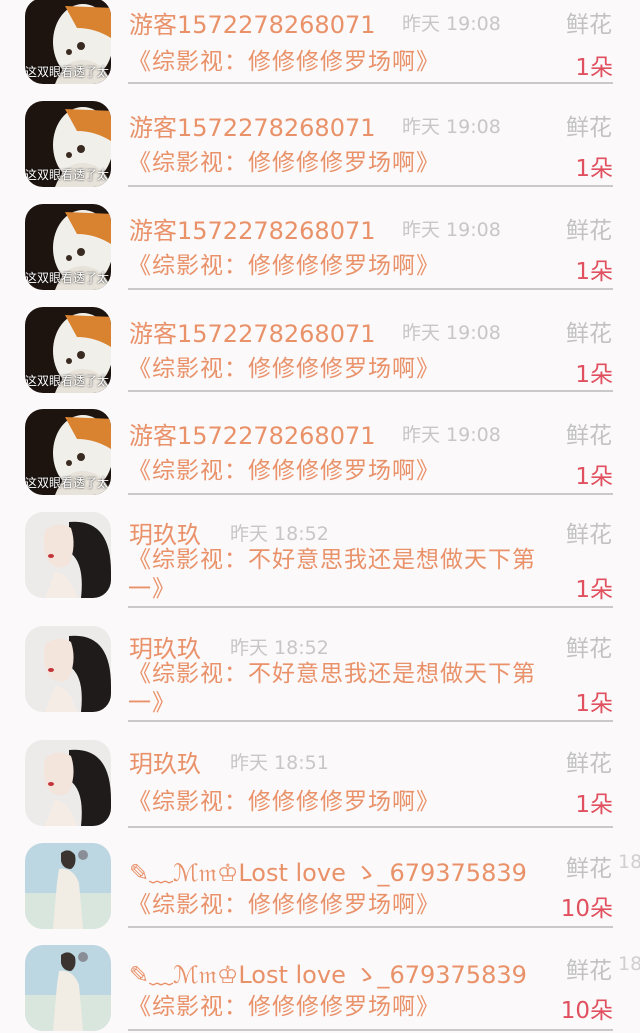  Describe the element at coordinates (279, 763) in the screenshot. I see `gift-time: 昨天 18:51` at that location.